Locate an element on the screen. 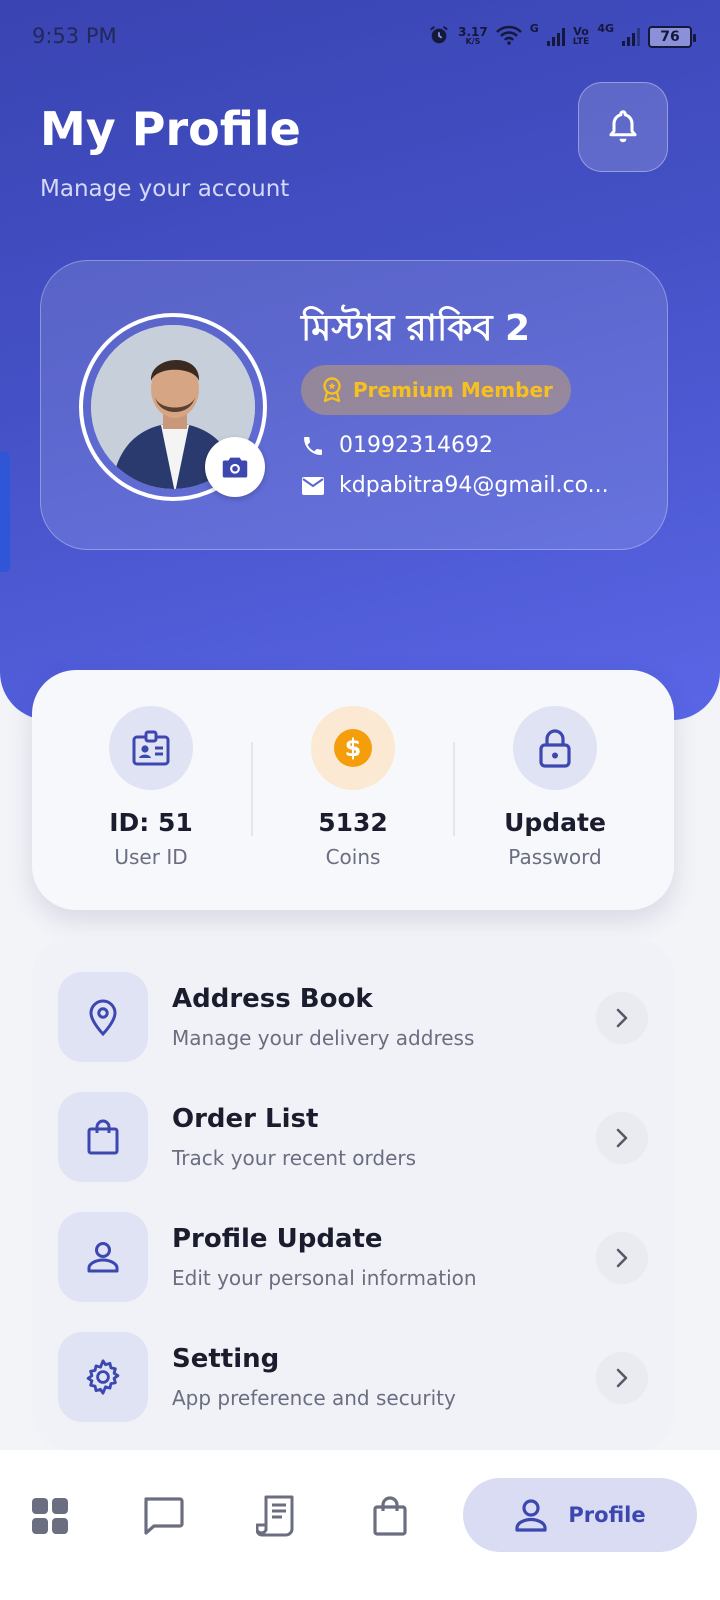 The width and height of the screenshot is (720, 1600). network-type-4g: 4G is located at coordinates (605, 28).